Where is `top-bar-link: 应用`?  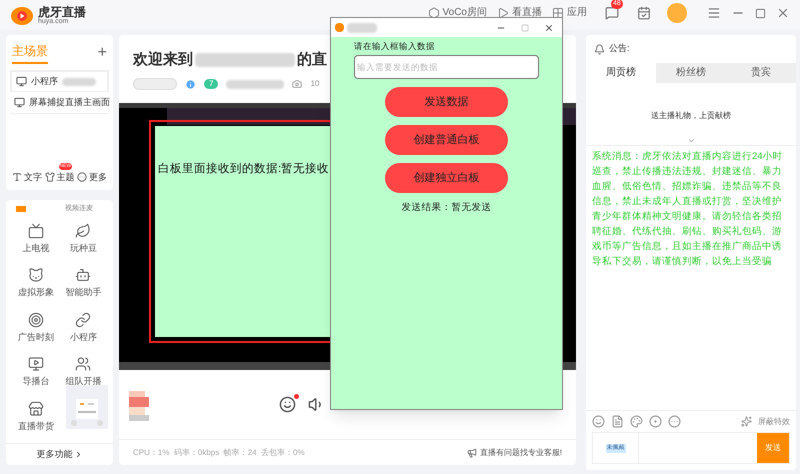 top-bar-link: 应用 is located at coordinates (577, 13).